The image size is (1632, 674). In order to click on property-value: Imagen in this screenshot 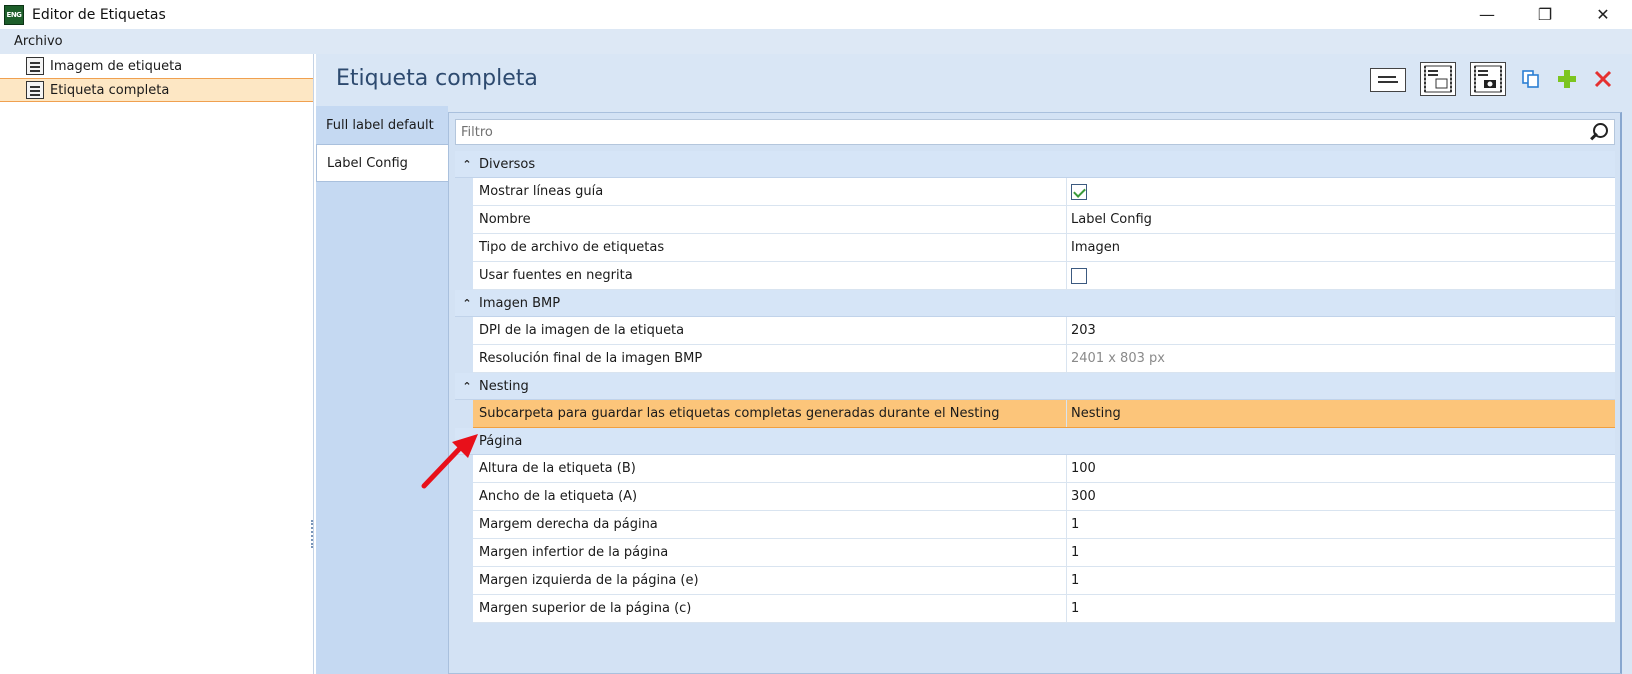, I will do `click(1341, 247)`.